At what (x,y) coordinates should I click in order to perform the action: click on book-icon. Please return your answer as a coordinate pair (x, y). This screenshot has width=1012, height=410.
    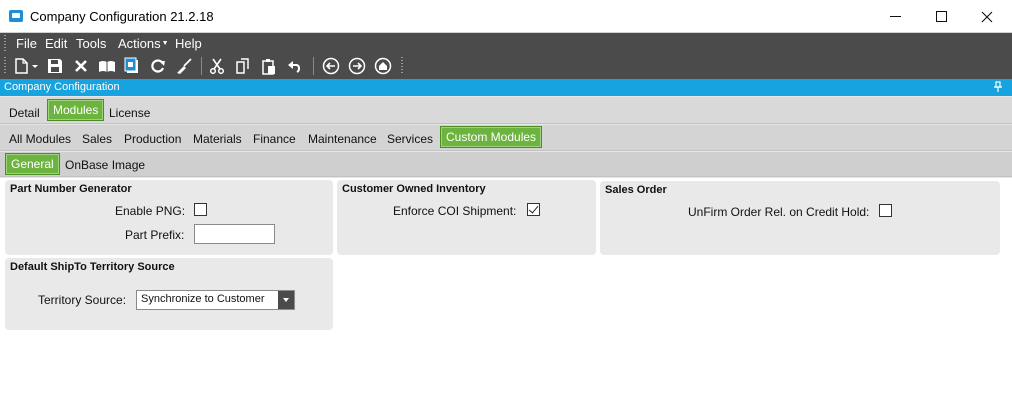
    Looking at the image, I should click on (107, 66).